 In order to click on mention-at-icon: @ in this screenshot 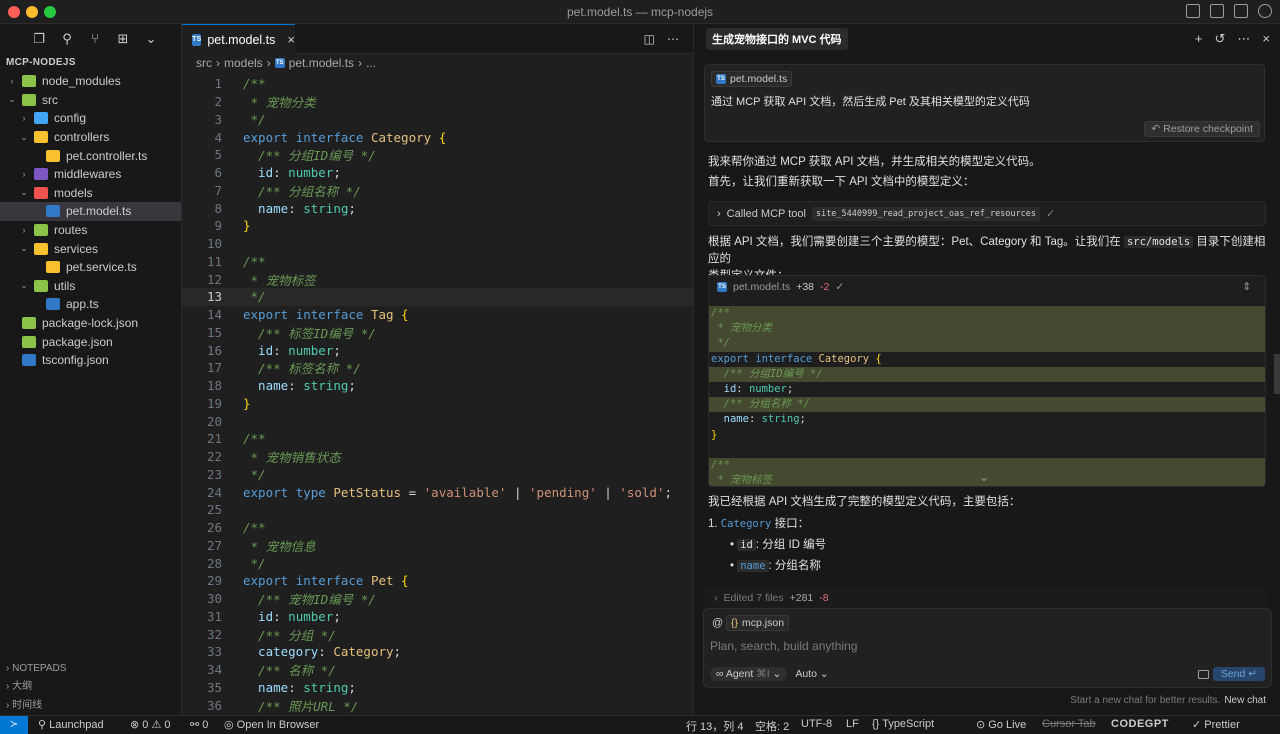, I will do `click(717, 623)`.